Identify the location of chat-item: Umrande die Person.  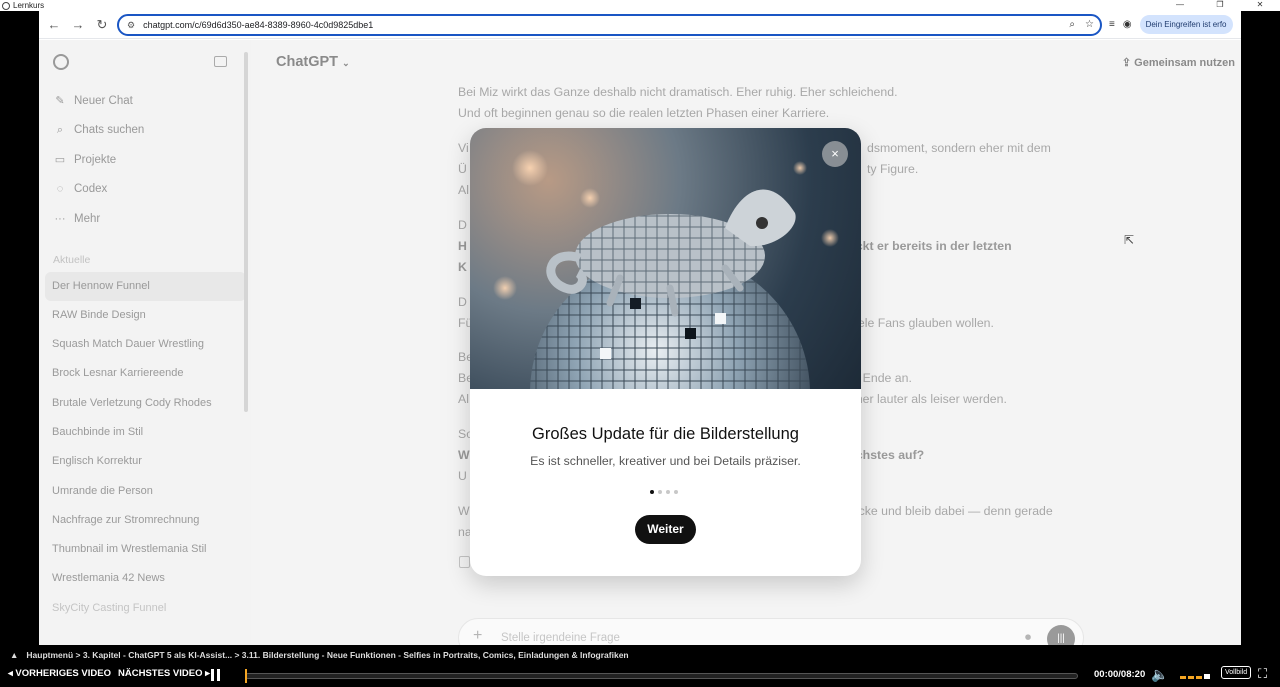
(145, 491).